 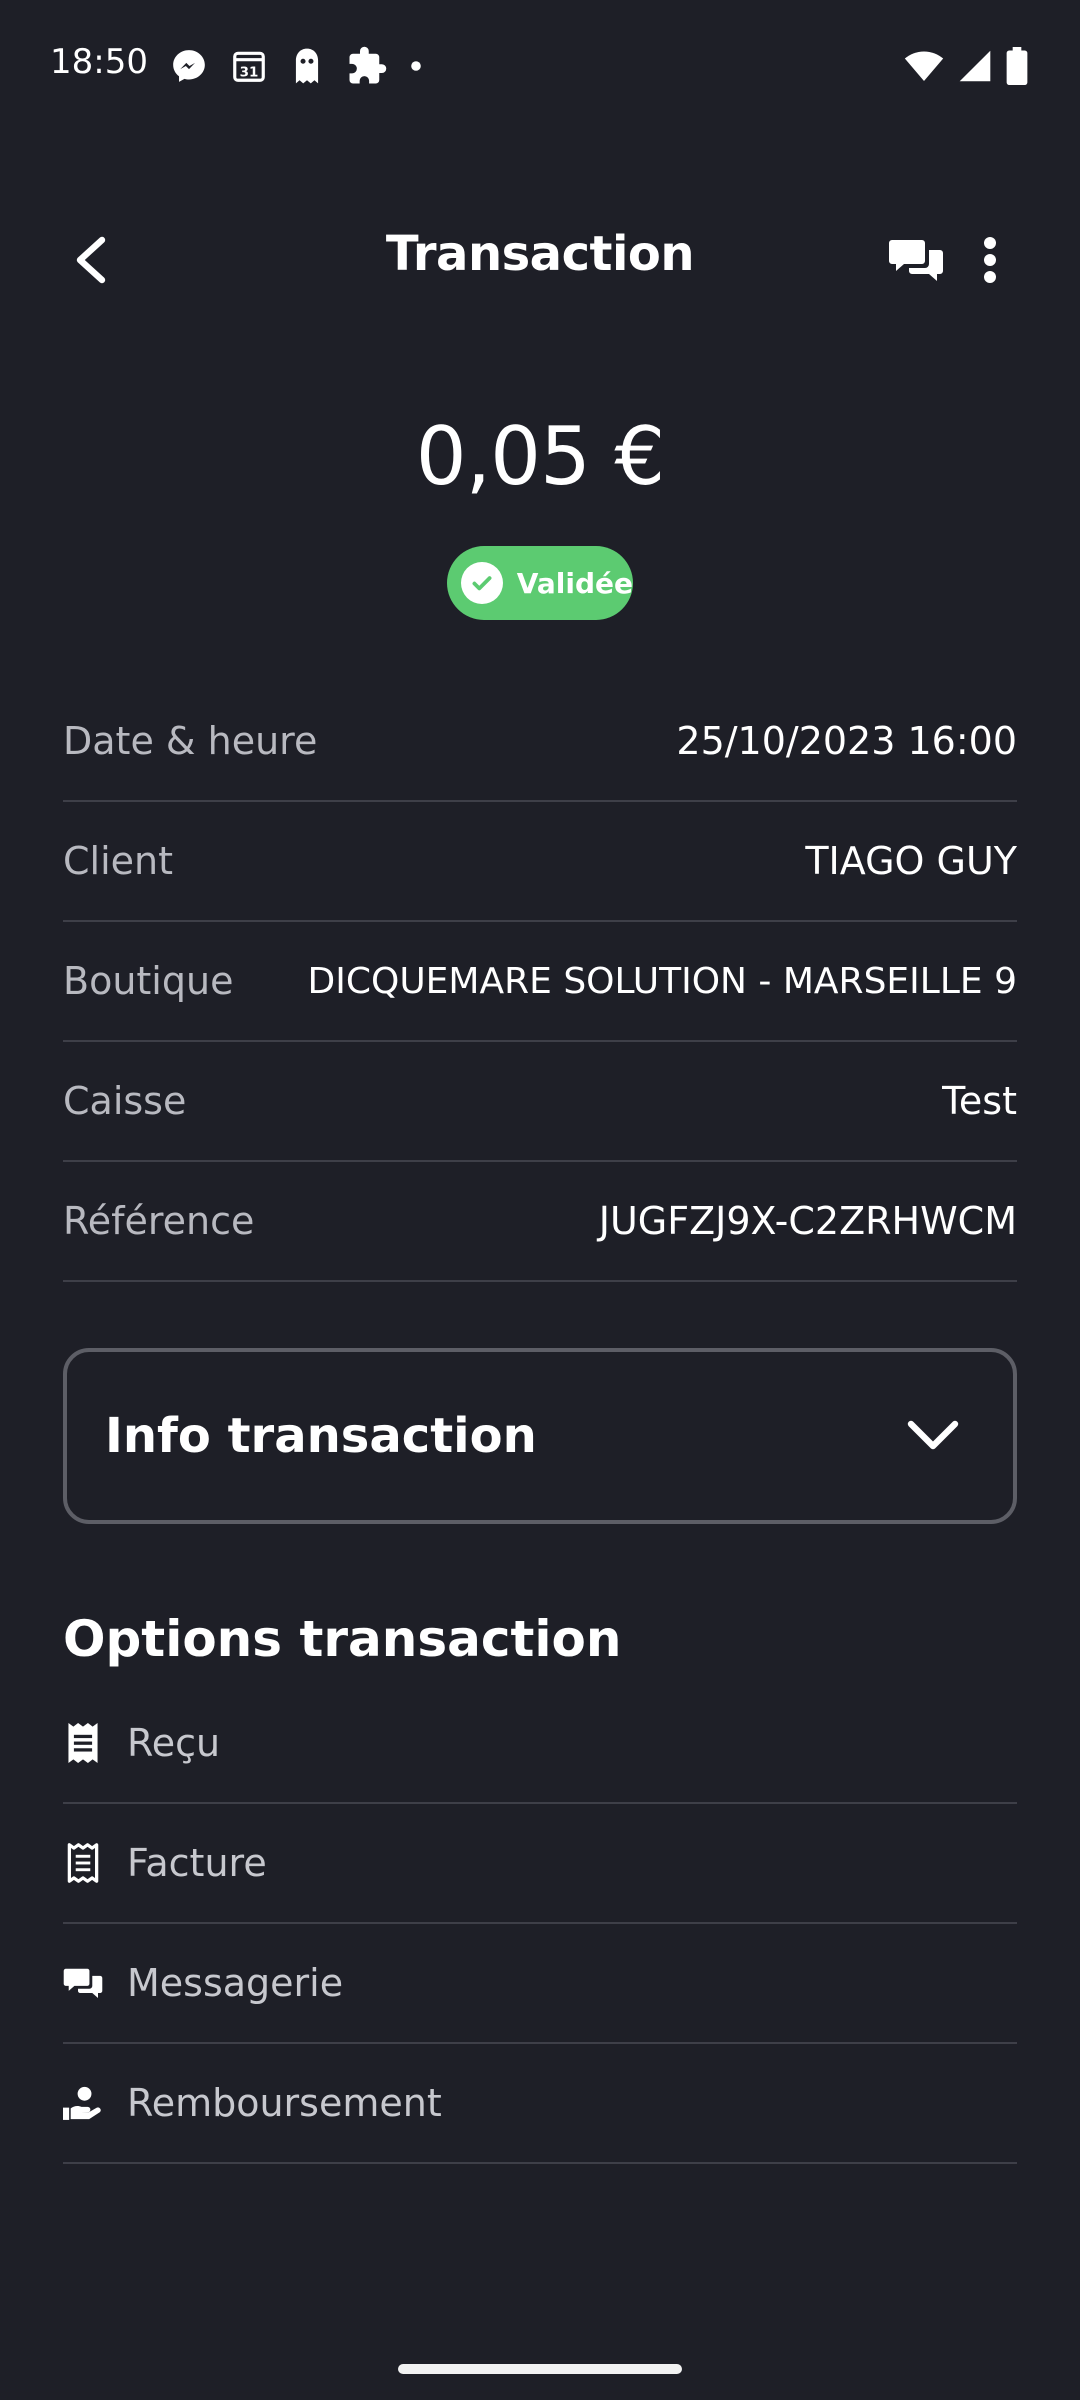 I want to click on system-icons, so click(x=966, y=66).